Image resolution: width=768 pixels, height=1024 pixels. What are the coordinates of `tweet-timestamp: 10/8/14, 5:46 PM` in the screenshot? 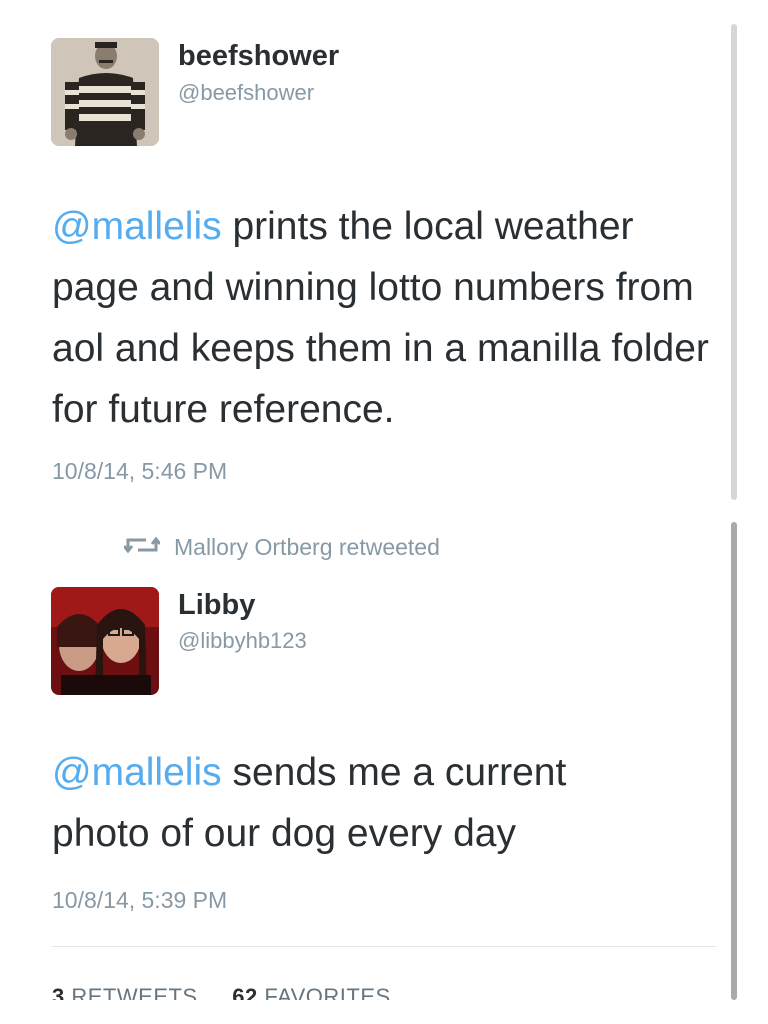 It's located at (139, 471).